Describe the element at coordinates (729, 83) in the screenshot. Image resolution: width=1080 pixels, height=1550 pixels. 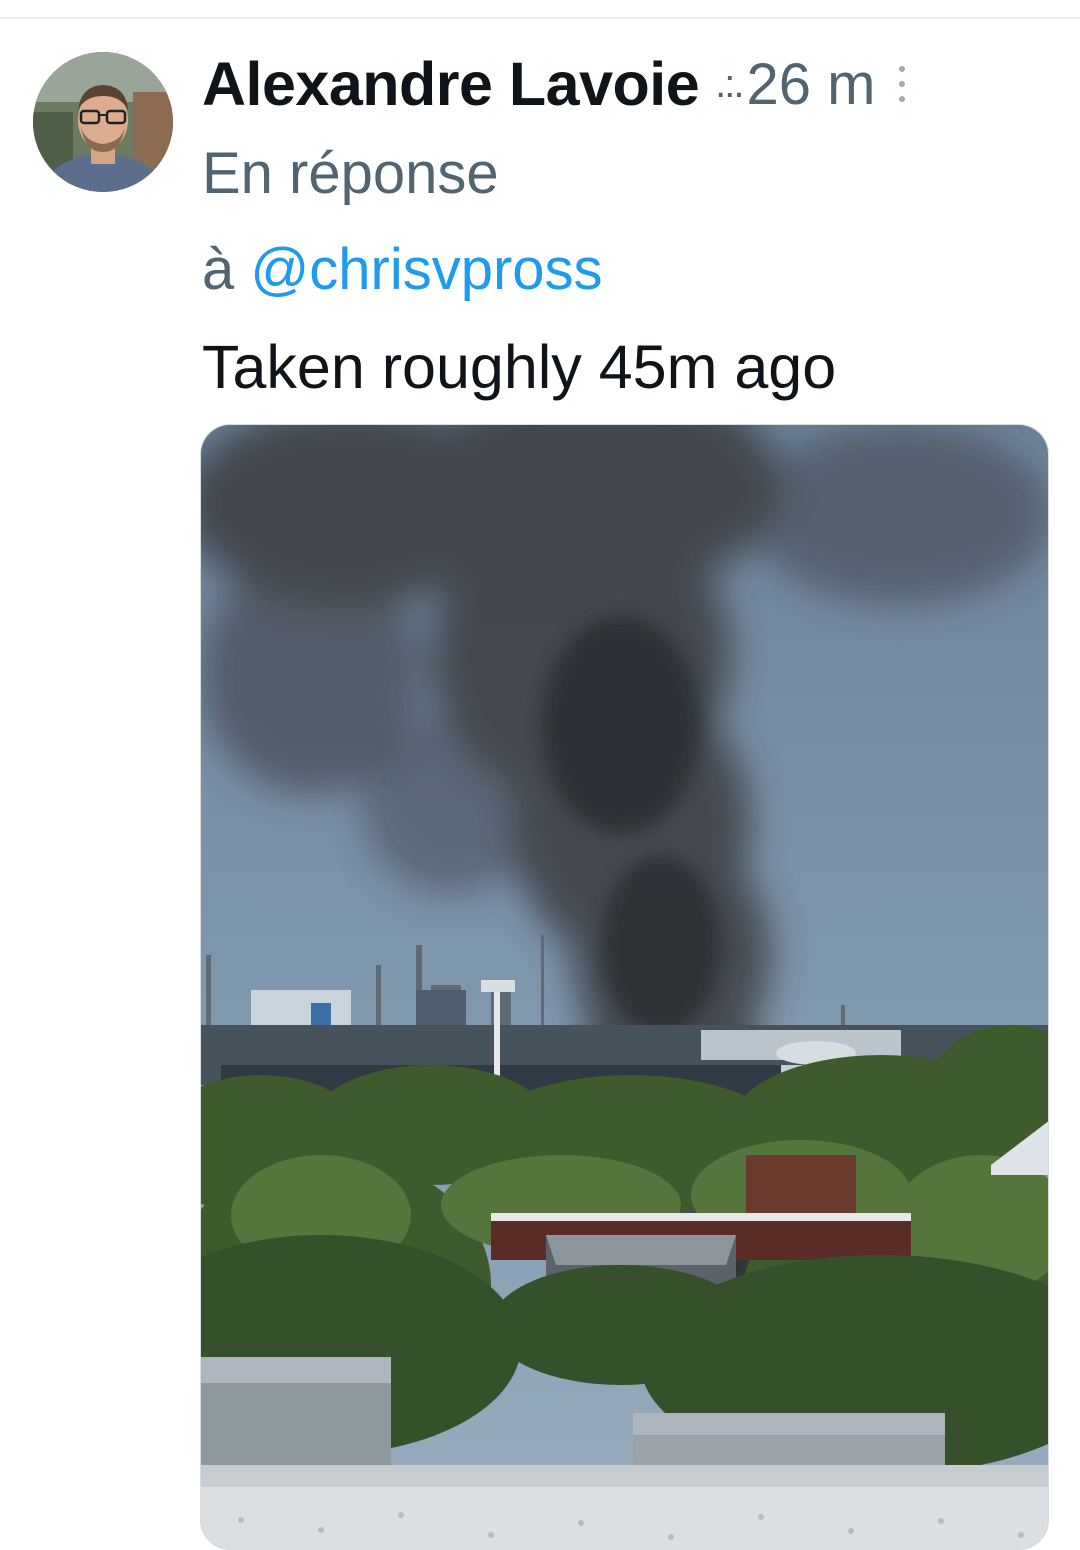
I see `truncation-ellipsis: .:.` at that location.